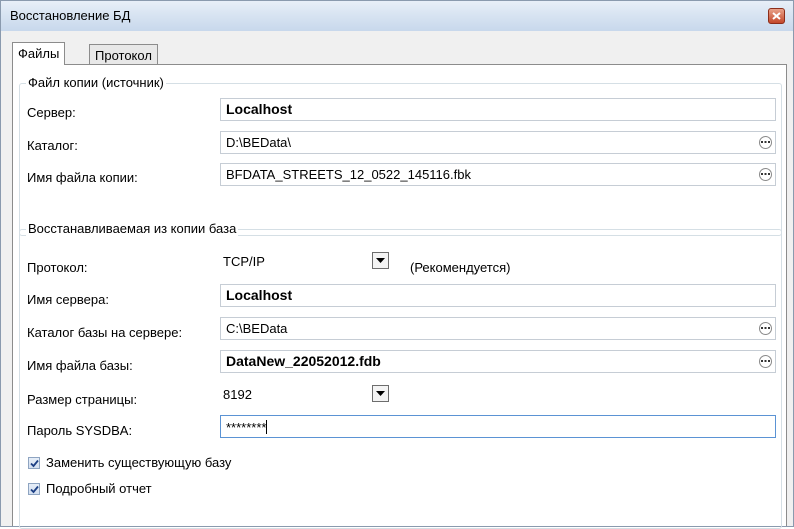 This screenshot has width=794, height=529. Describe the element at coordinates (80, 365) in the screenshot. I see `db-filename-label: Имя файла базы:` at that location.